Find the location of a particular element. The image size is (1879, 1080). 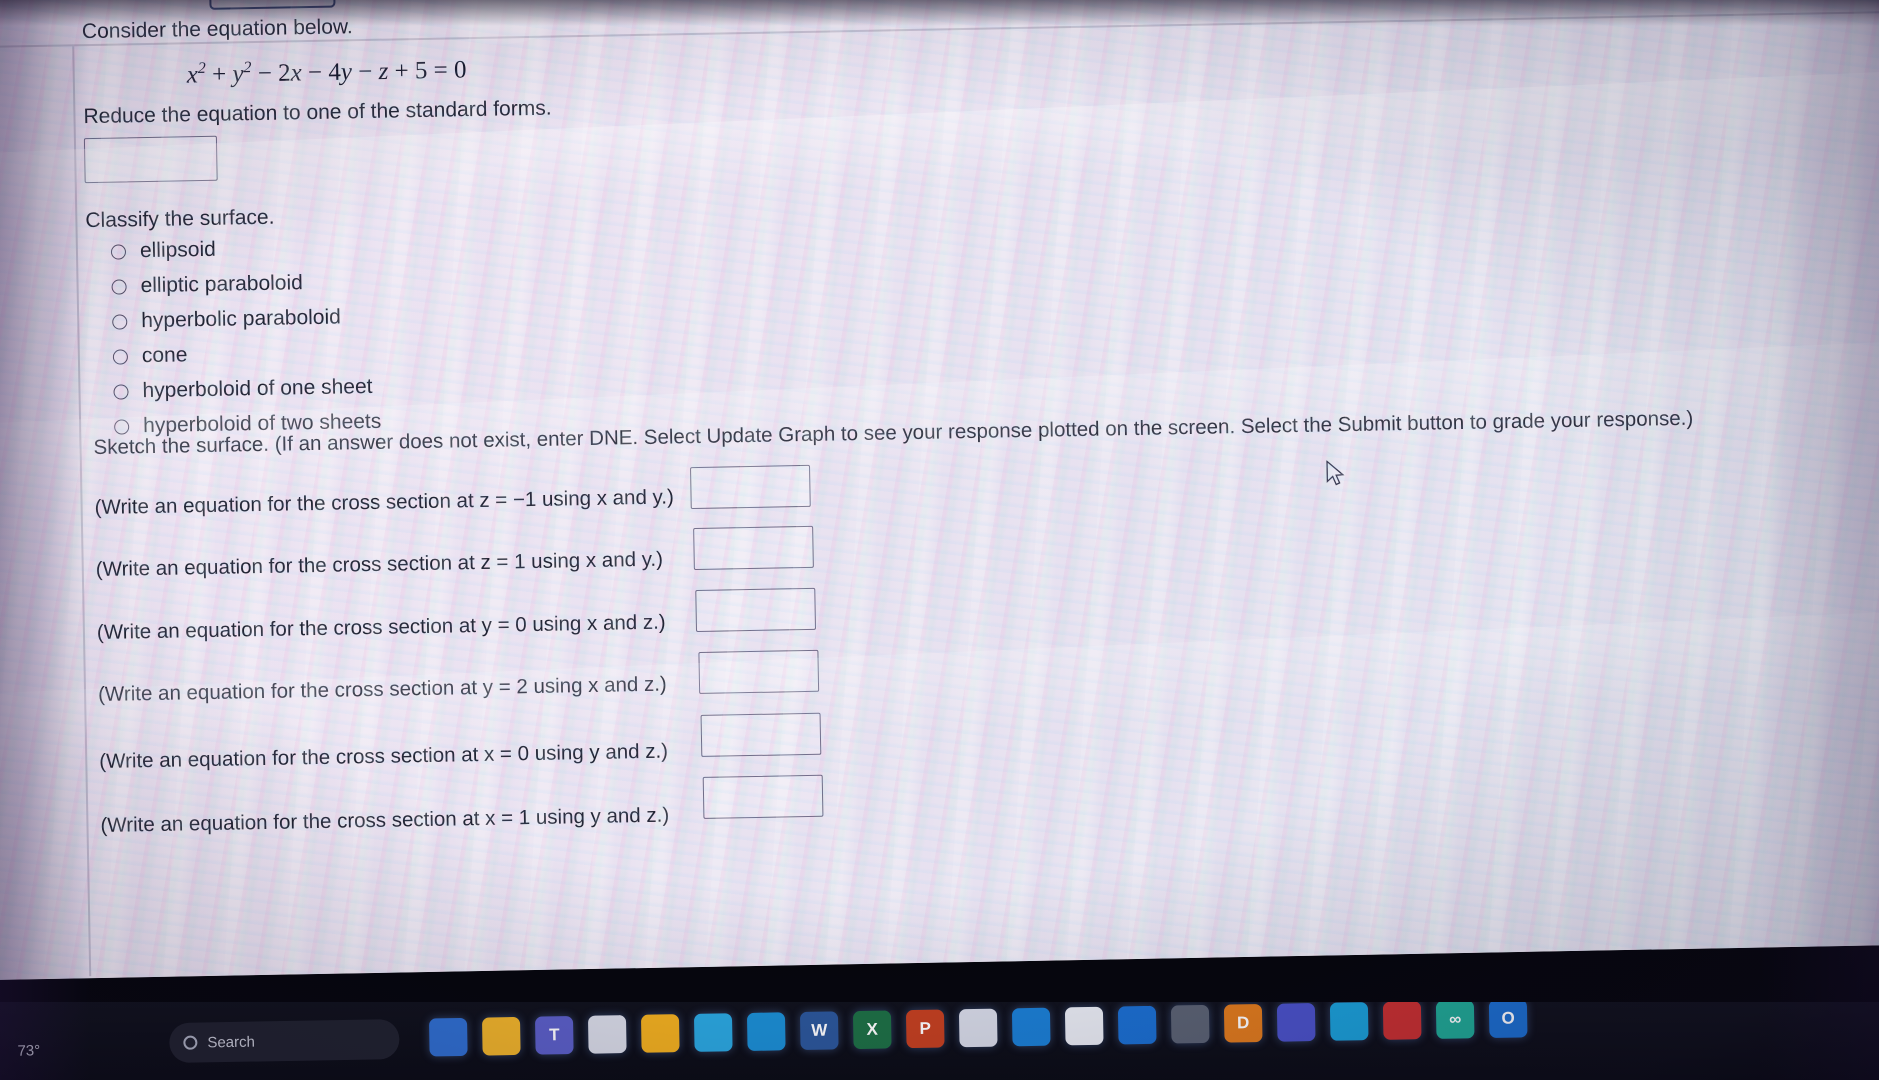

camera-video-icon is located at coordinates (1137, 1025).